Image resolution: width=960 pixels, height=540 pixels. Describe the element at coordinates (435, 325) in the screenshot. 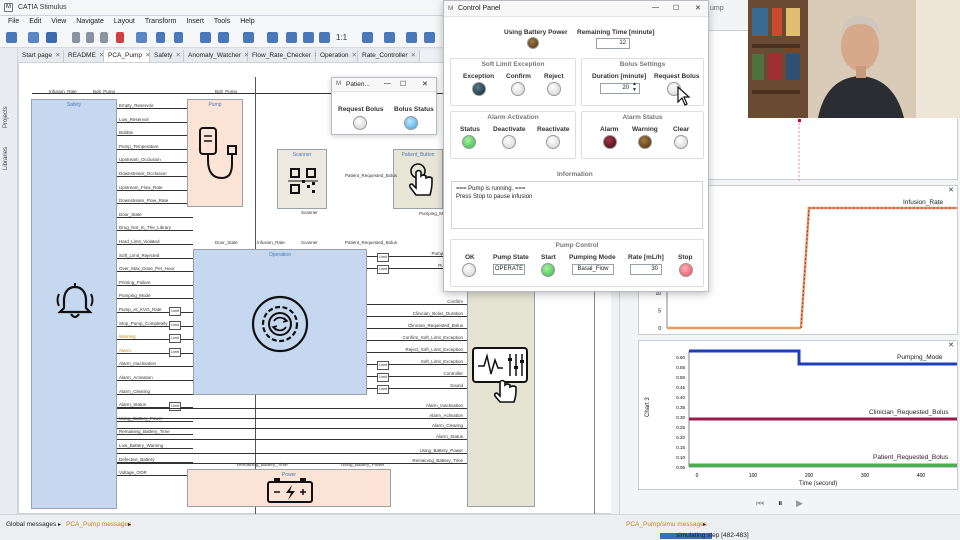

I see `port-label: Clinician_Requested_Bolus` at that location.